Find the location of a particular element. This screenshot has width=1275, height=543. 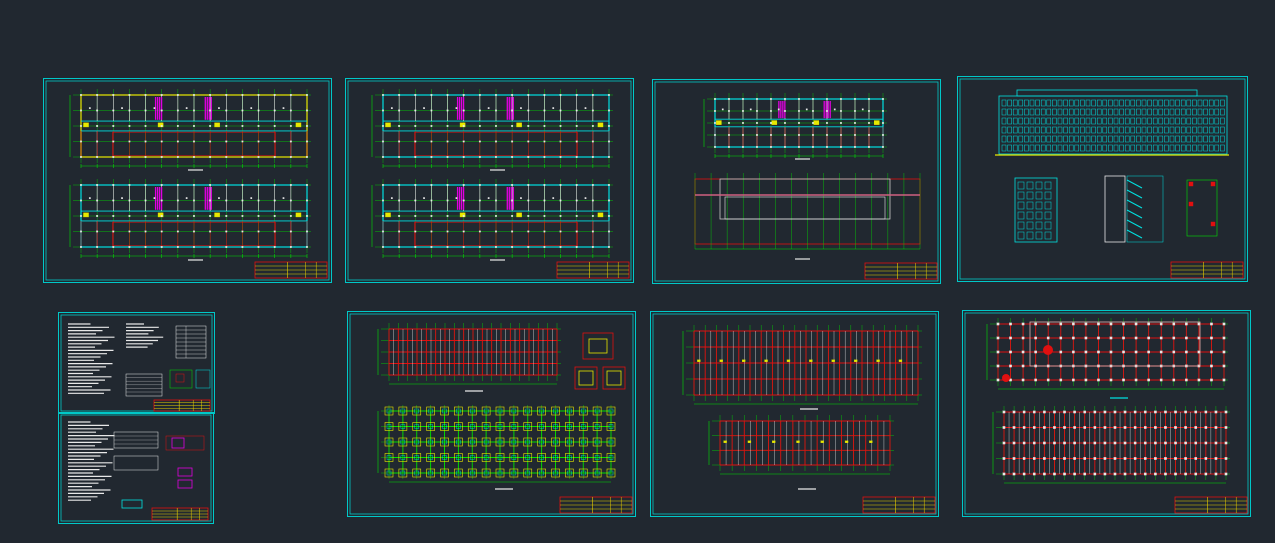

notes-table is located at coordinates (136, 451).